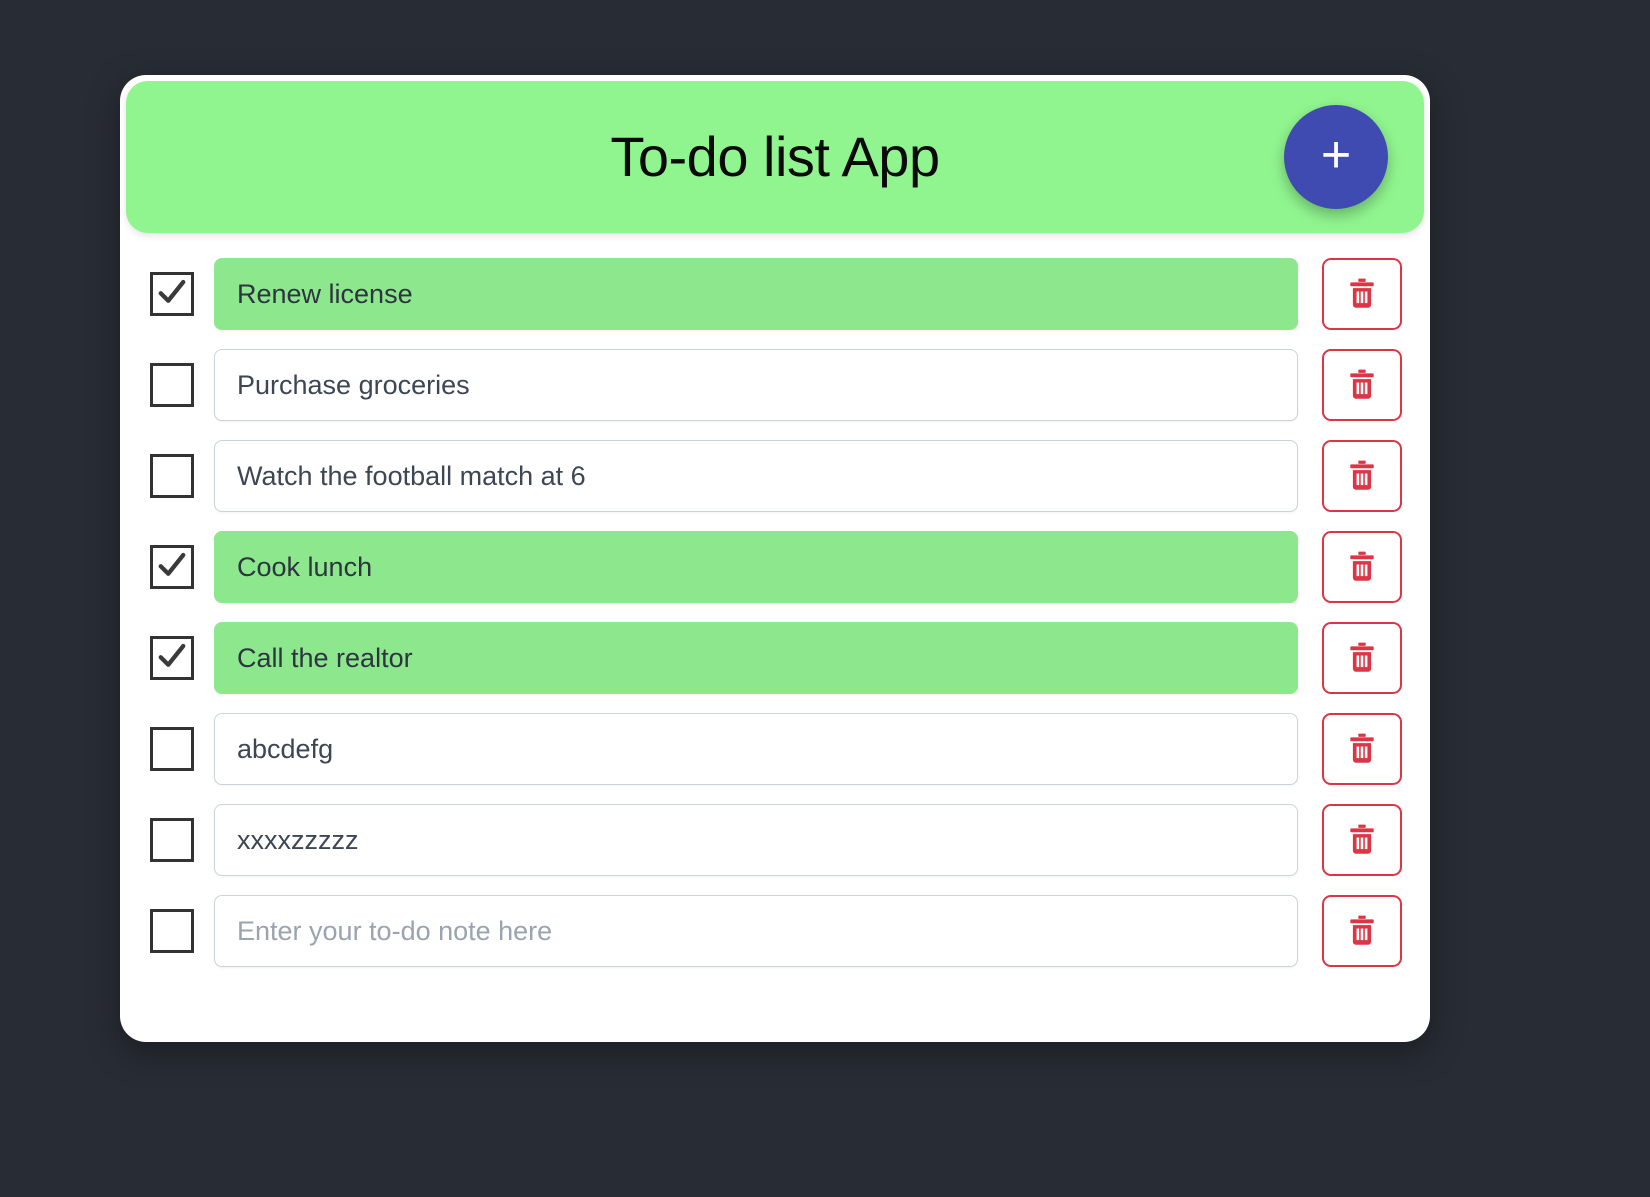 The image size is (1650, 1197). I want to click on plus-icon: +, so click(1336, 155).